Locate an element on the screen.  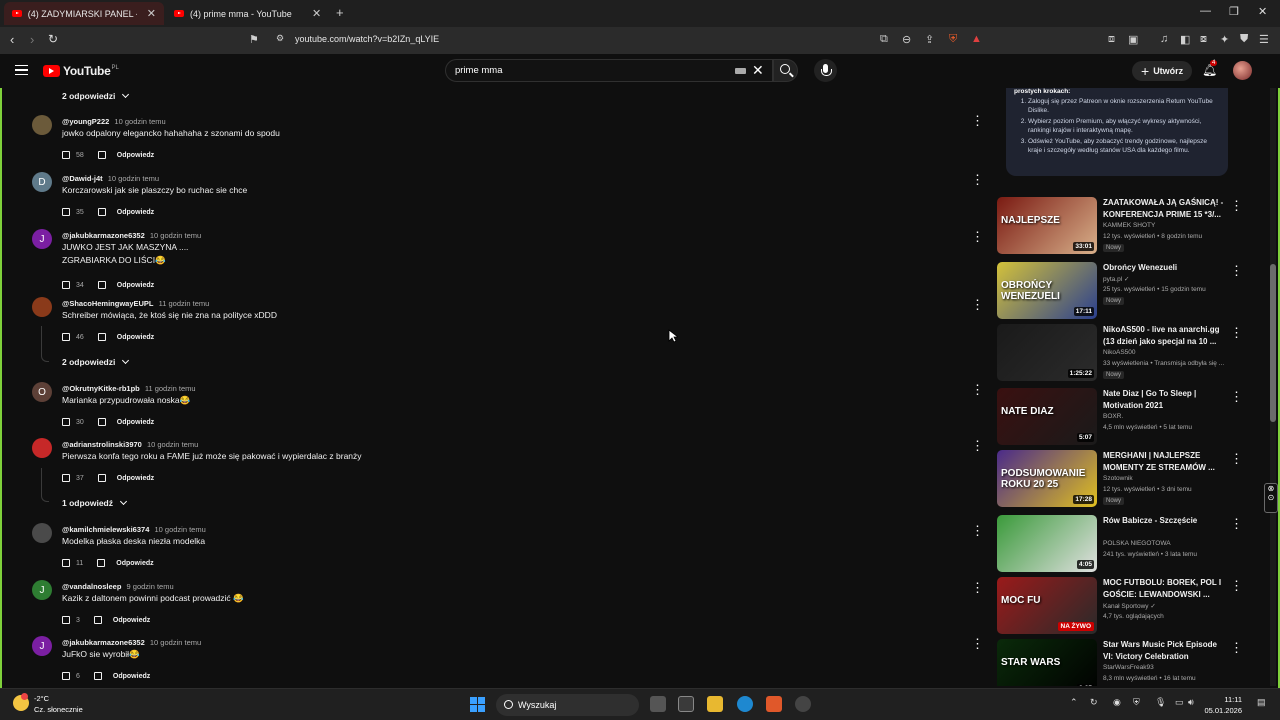
tab-zadymiarski-panel: (4) ZADYMIARSKI PANEL - KONF ✕ is located at coordinates (84, 13).